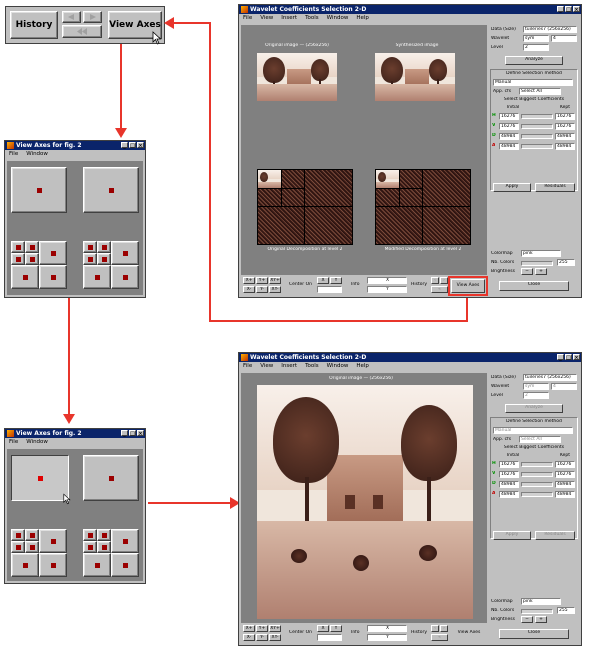 This screenshot has width=600, height=651. I want to click on zoom-y-plus-button: Y+, so click(262, 280).